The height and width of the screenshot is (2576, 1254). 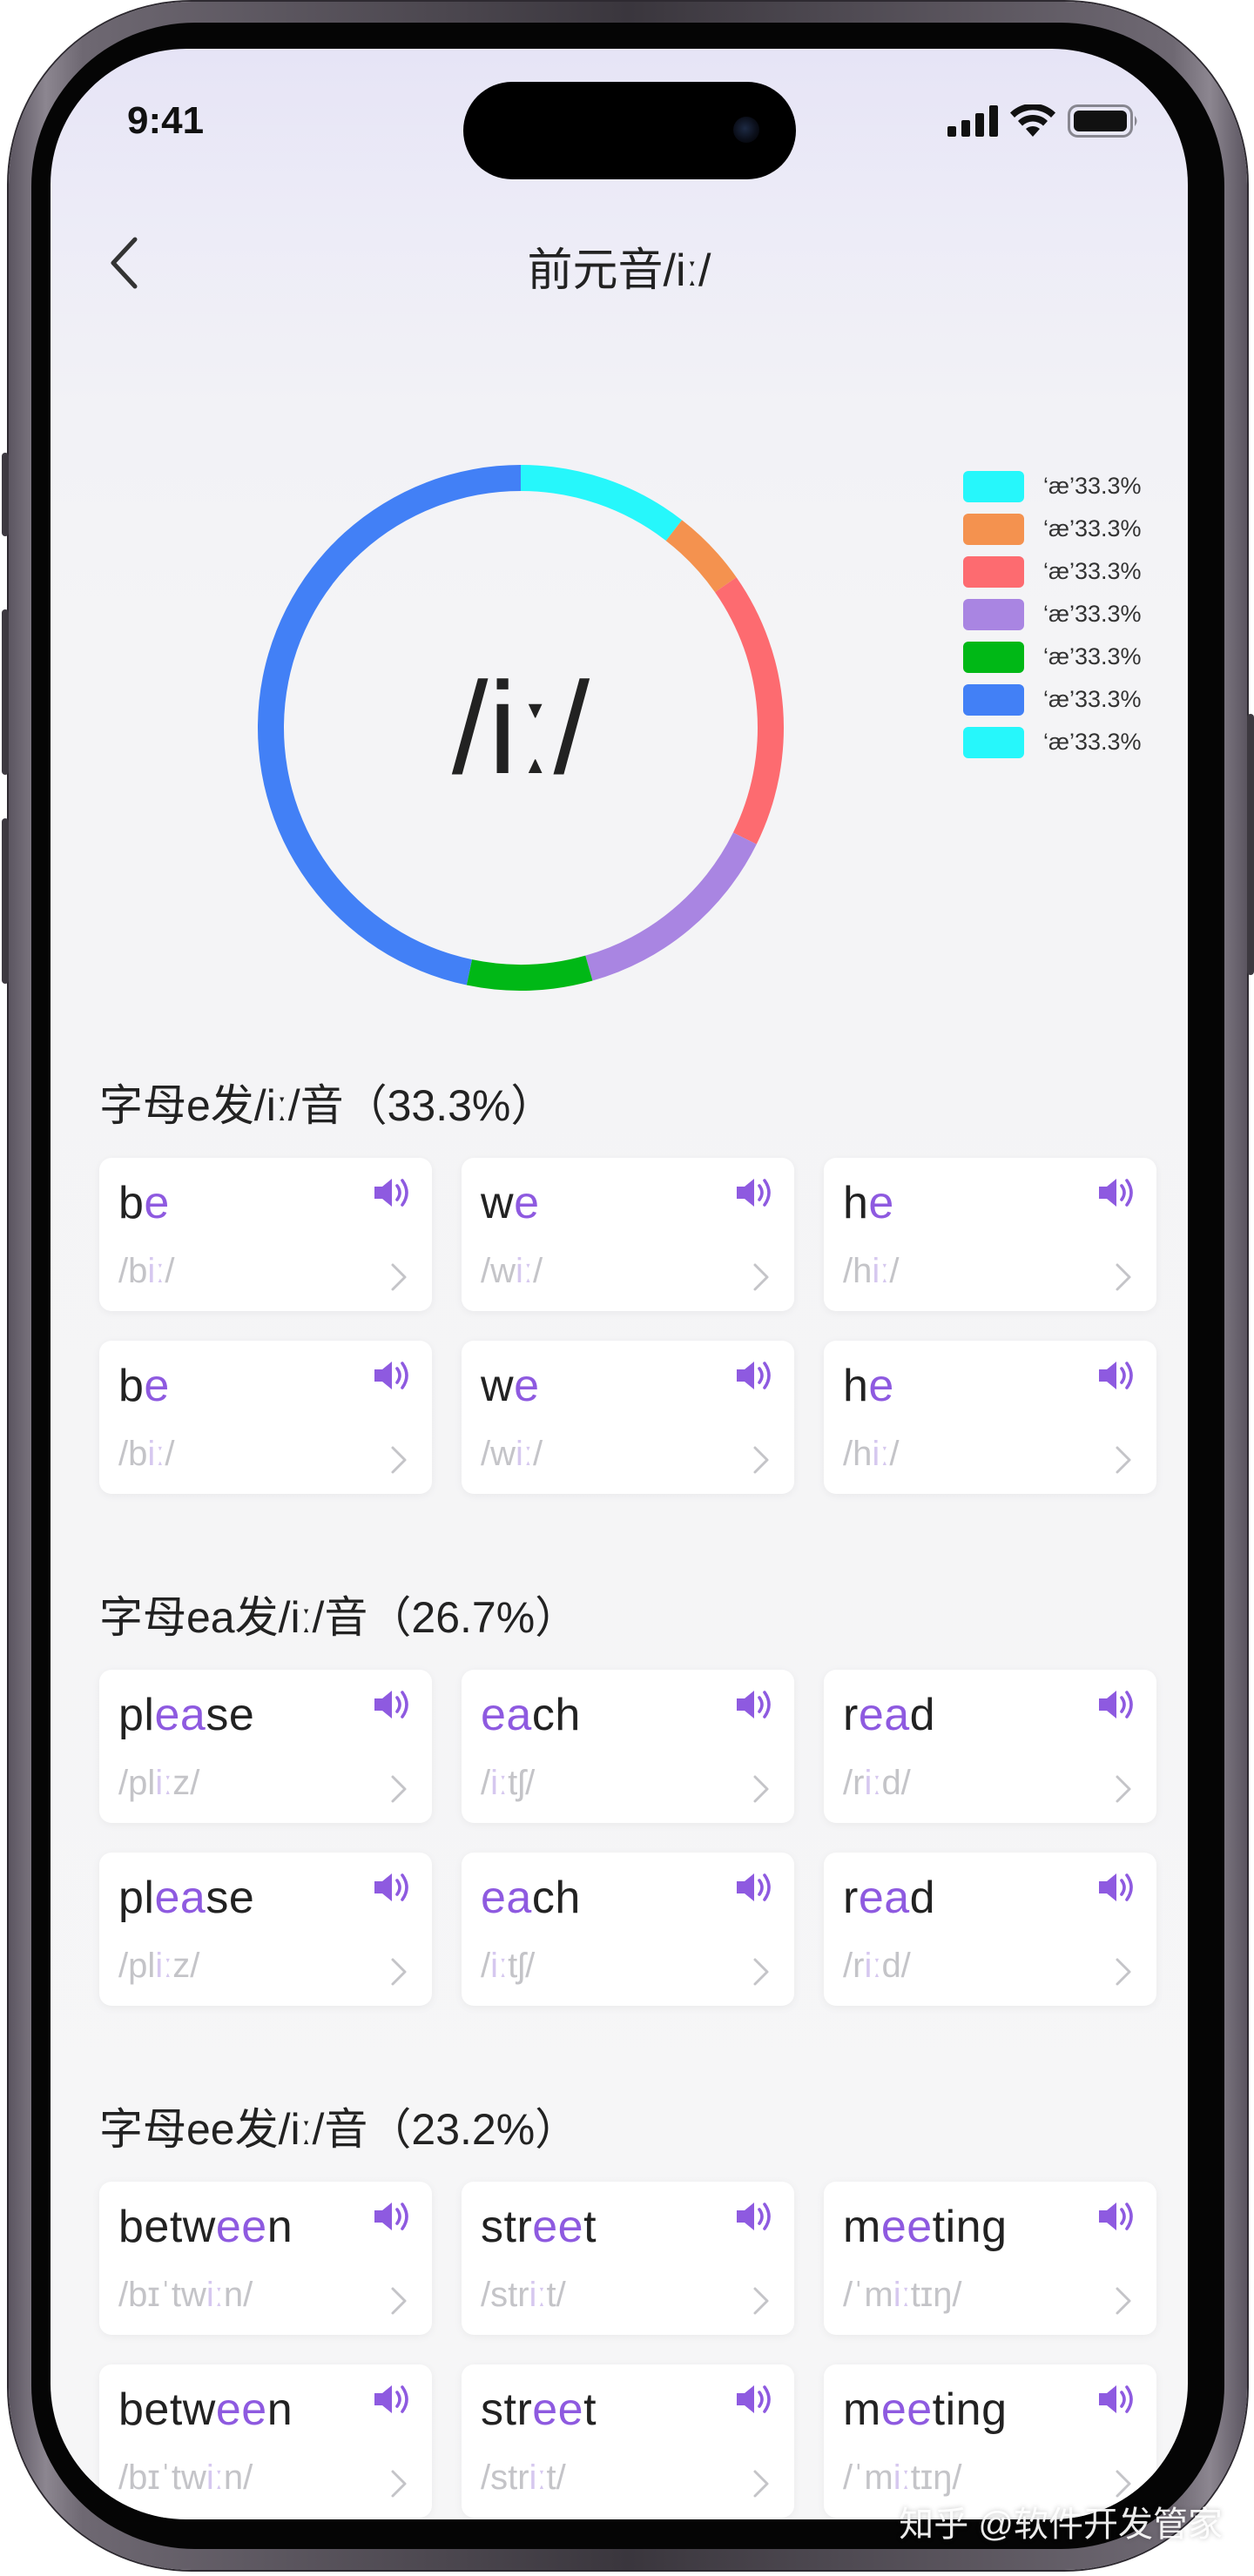 I want to click on text-segment: /pl, so click(x=137, y=1783).